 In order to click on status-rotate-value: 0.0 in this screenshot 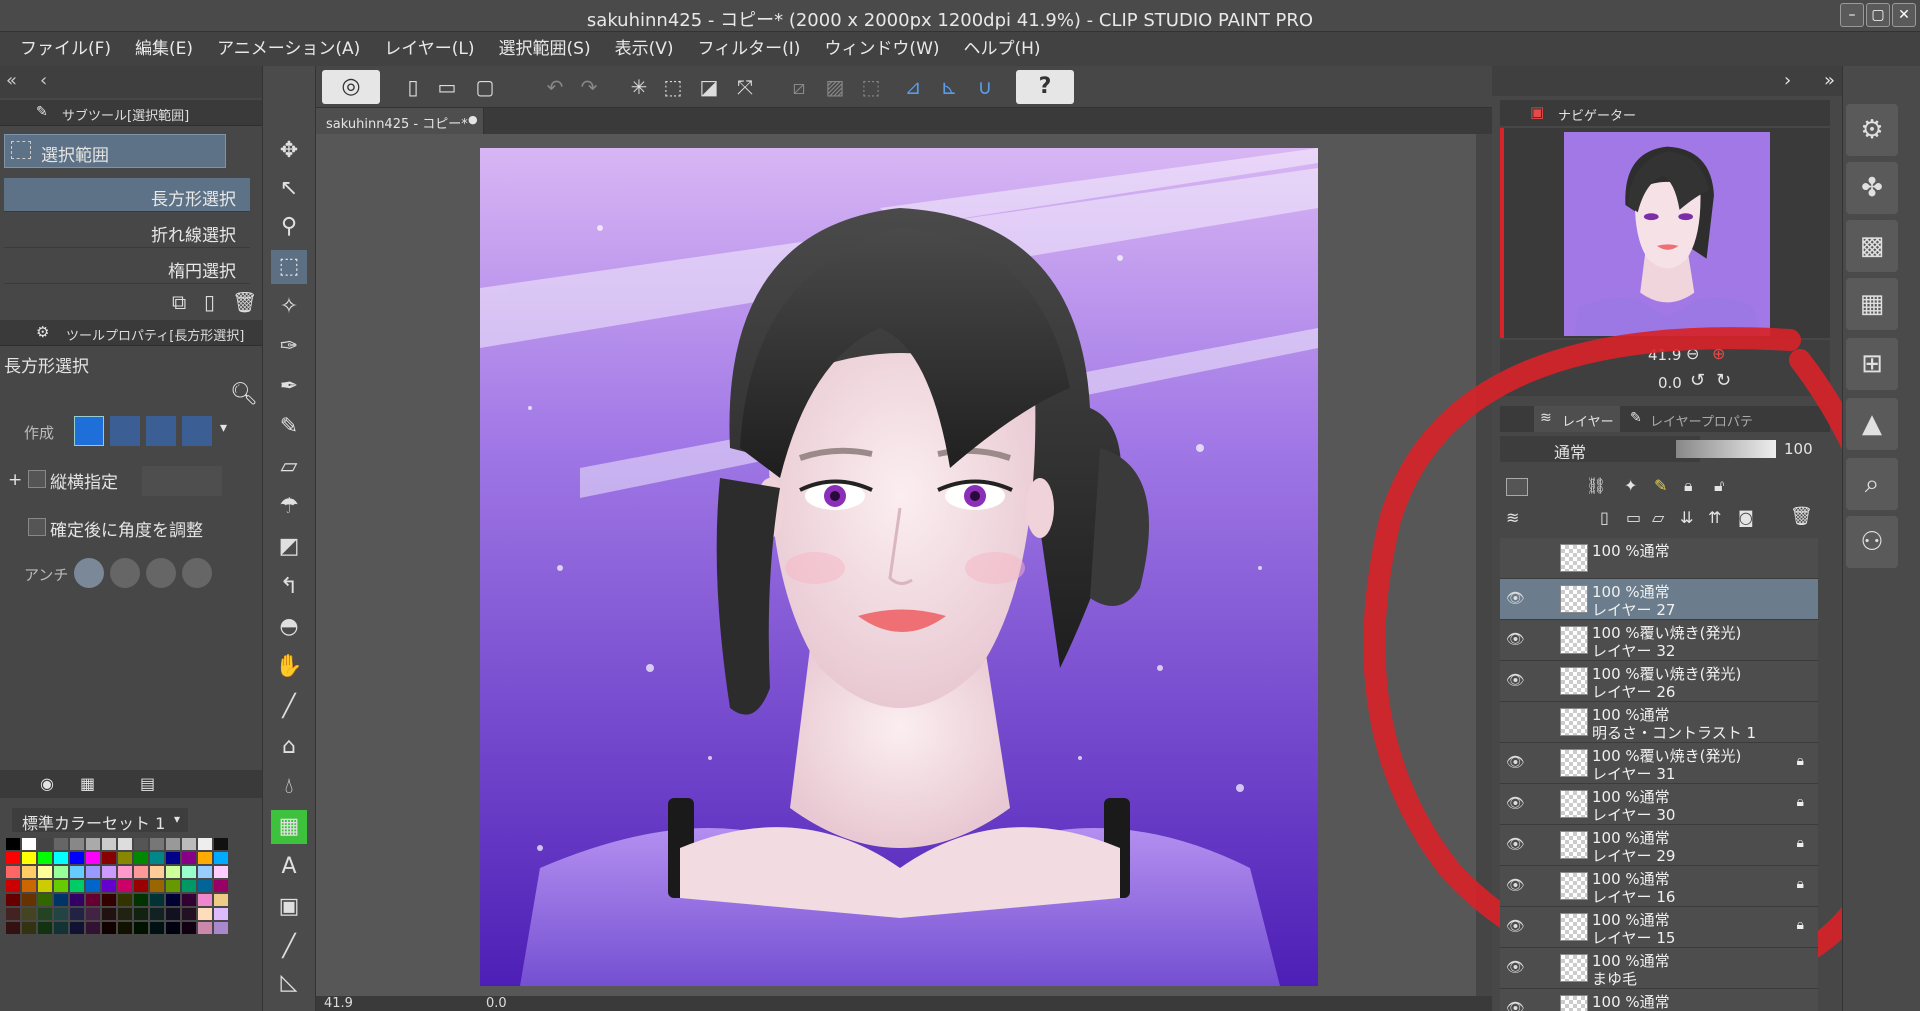, I will do `click(496, 1003)`.